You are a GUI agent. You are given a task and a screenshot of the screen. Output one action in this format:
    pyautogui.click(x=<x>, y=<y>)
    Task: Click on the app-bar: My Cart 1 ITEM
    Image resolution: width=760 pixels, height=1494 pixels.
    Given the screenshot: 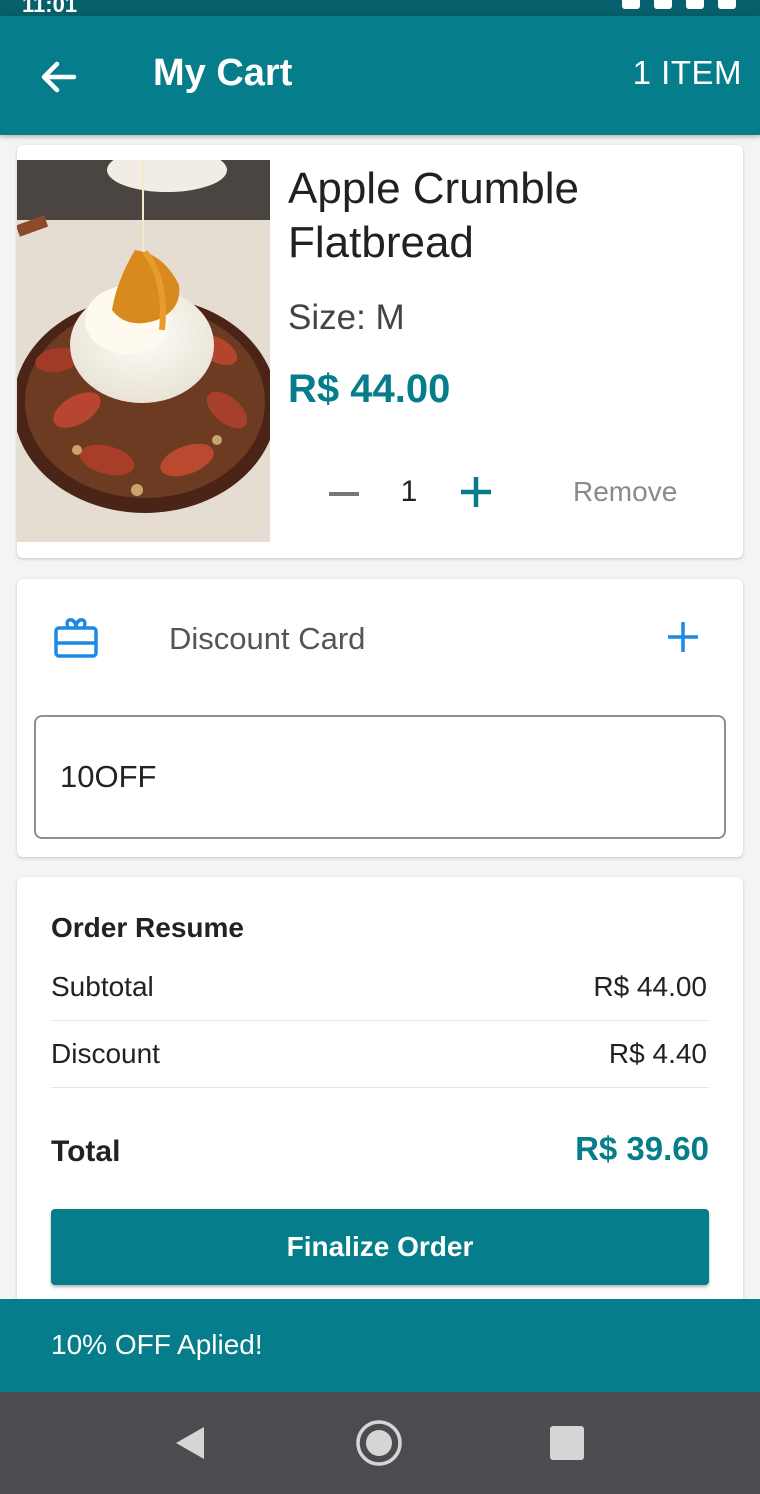 What is the action you would take?
    pyautogui.click(x=380, y=75)
    